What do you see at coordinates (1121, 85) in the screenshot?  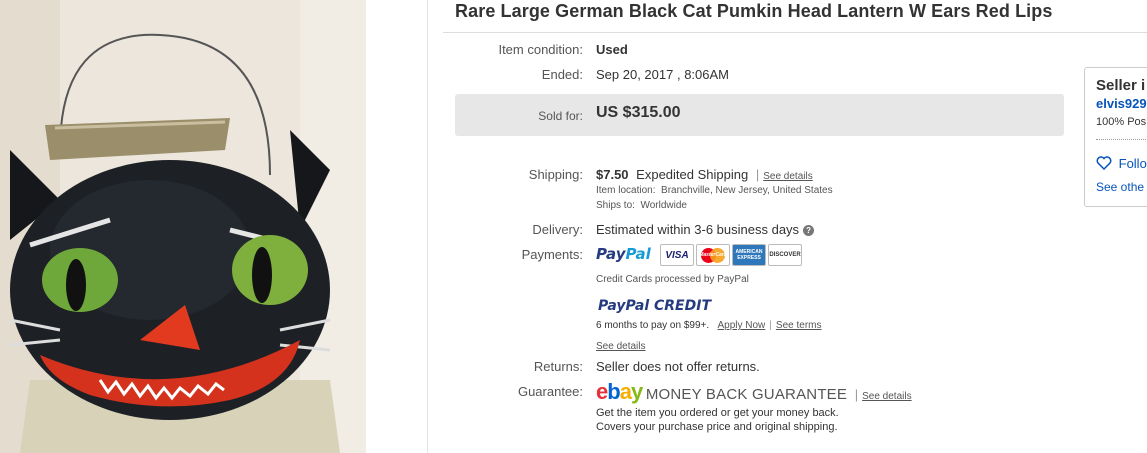 I see `seller-panel-title: Seller i` at bounding box center [1121, 85].